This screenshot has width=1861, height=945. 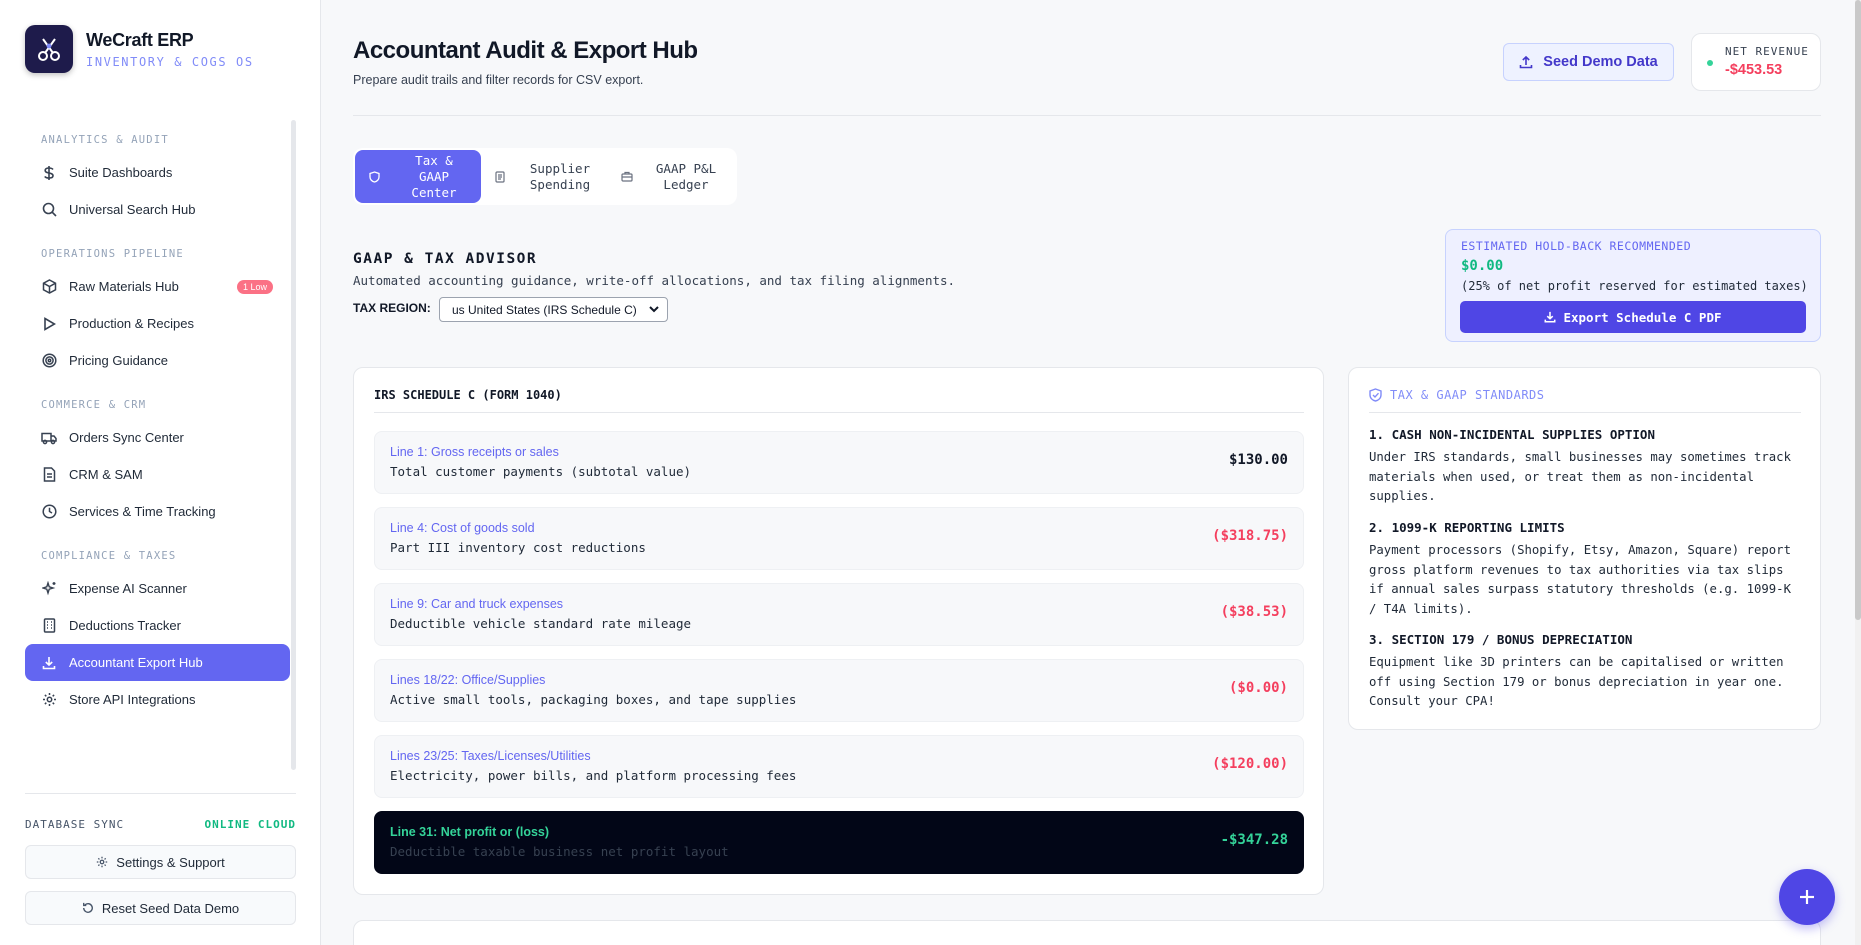 I want to click on sidebar-item-label: Suite Dashboards, so click(x=121, y=172).